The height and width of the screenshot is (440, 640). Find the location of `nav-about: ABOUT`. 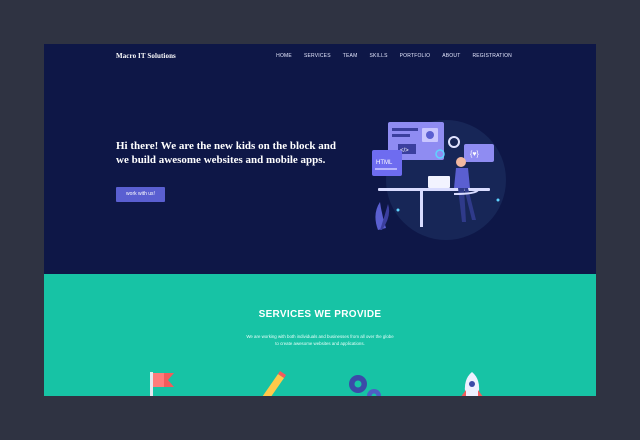

nav-about: ABOUT is located at coordinates (451, 56).